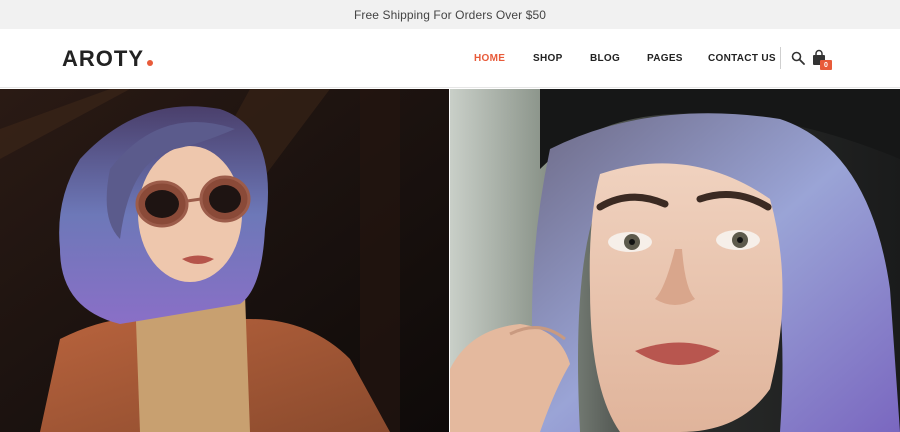  What do you see at coordinates (742, 58) in the screenshot?
I see `nav-item-contact-us: CONTACT US` at bounding box center [742, 58].